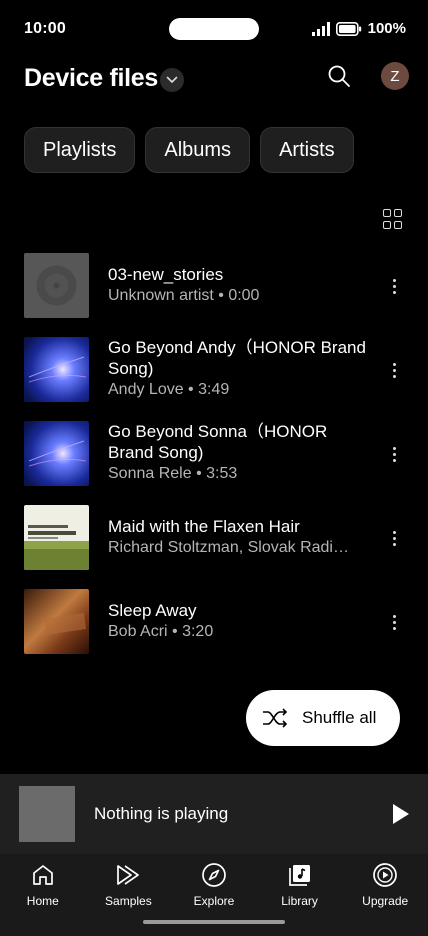 The image size is (428, 936). What do you see at coordinates (161, 813) in the screenshot?
I see `mini-player-status: Nothing is playing` at bounding box center [161, 813].